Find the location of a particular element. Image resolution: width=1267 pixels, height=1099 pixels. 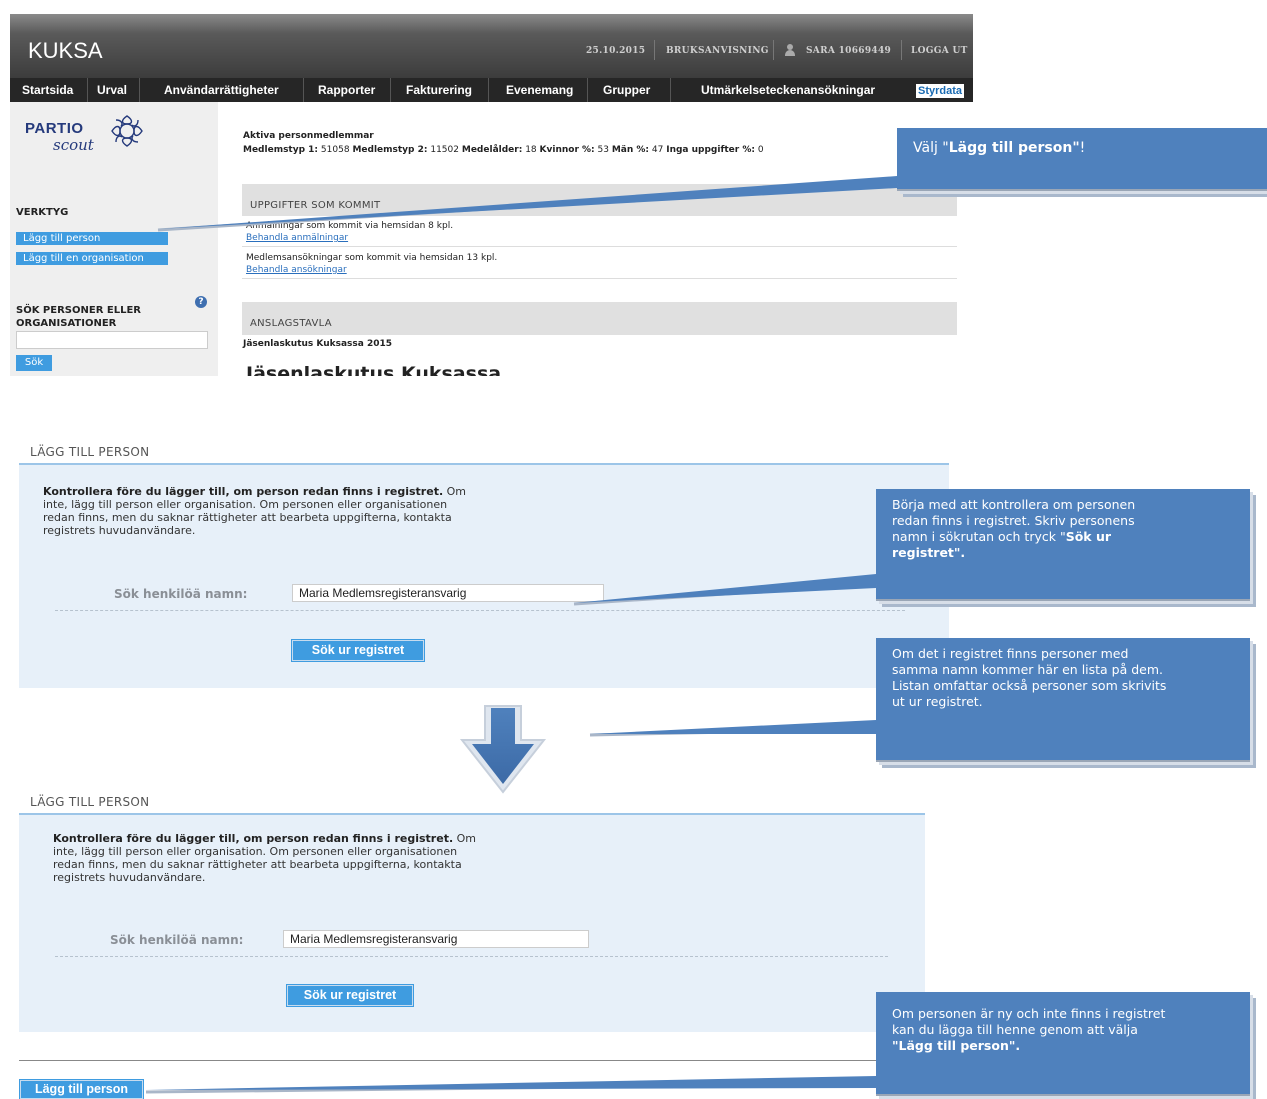

registrations-link: Behandla anmälningar is located at coordinates (297, 238).